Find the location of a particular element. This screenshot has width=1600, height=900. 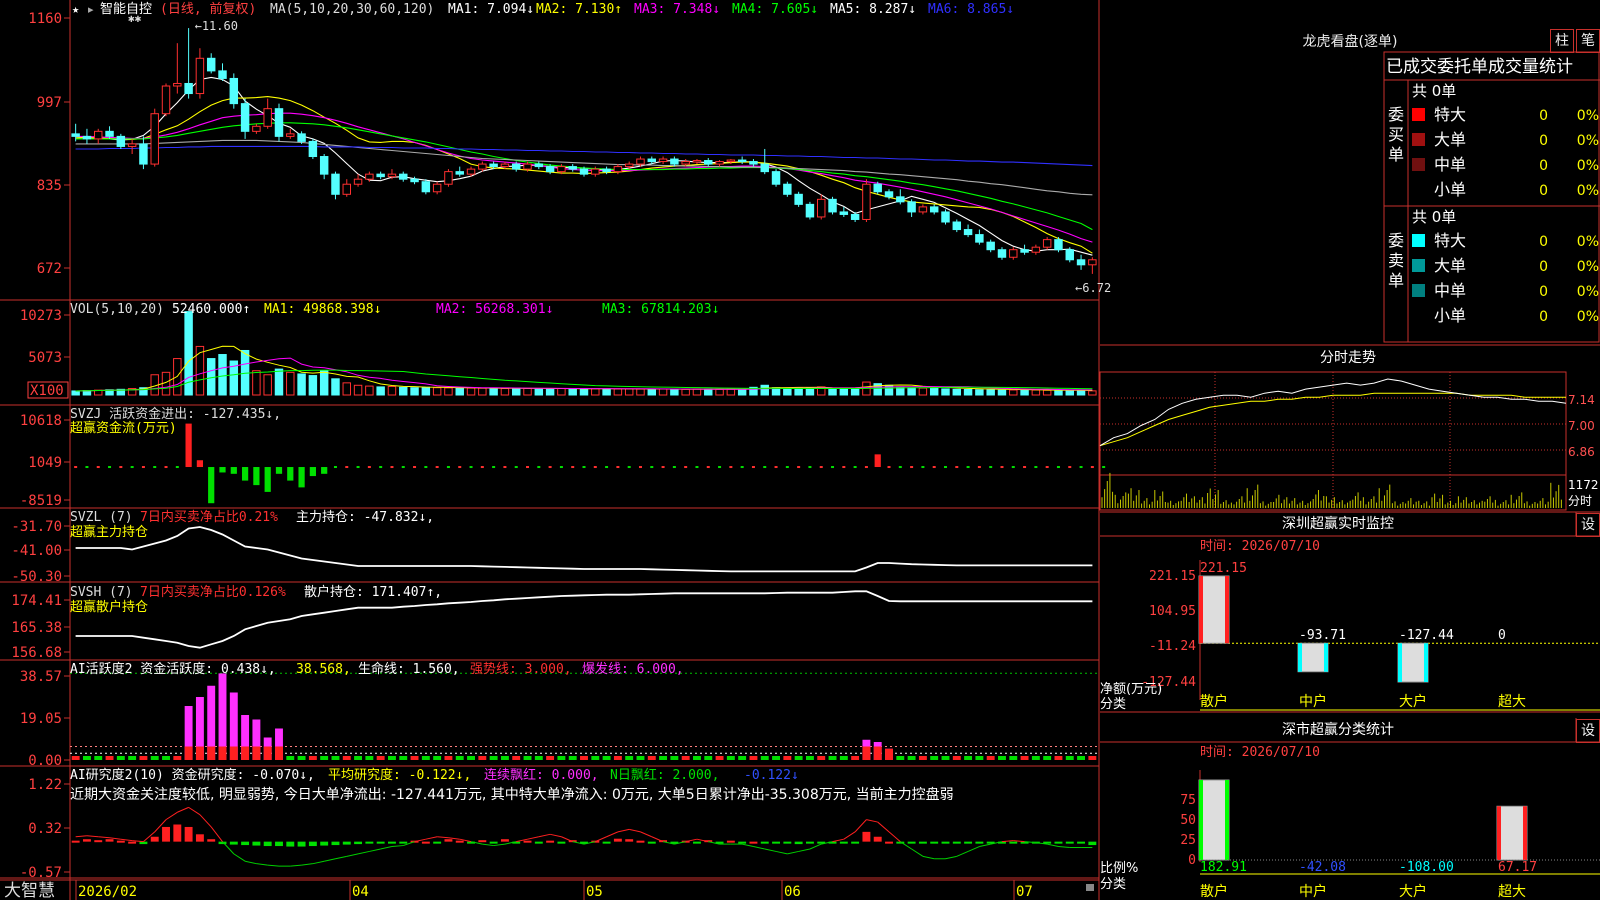

sell-side-label: 委 is located at coordinates (1396, 240).